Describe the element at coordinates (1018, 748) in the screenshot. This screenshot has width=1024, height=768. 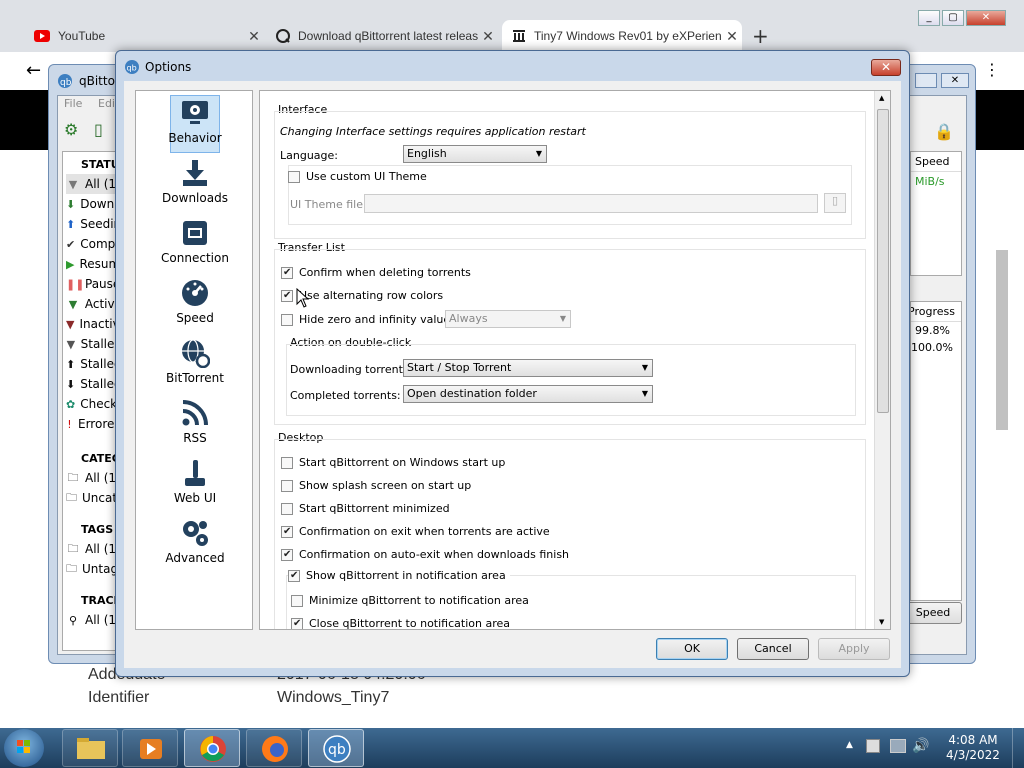
I see `show-desktop-button` at that location.